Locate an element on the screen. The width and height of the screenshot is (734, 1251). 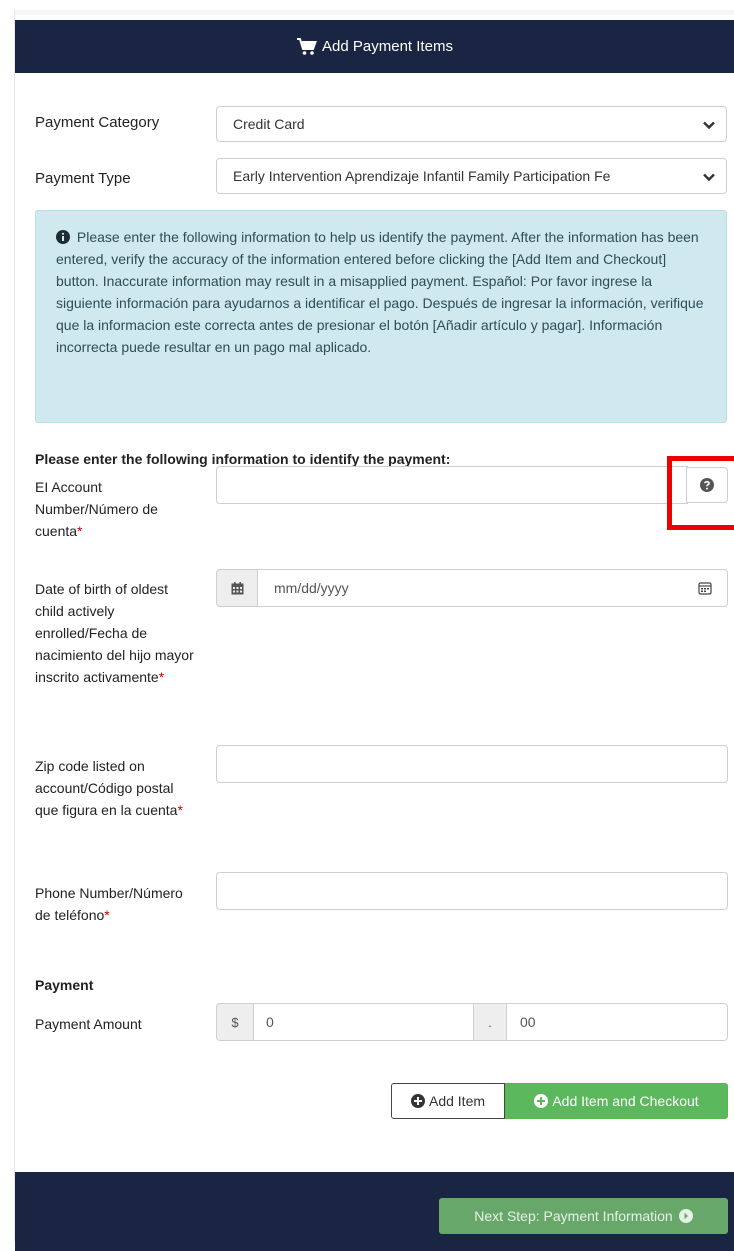
currency-addon: $ is located at coordinates (235, 1022).